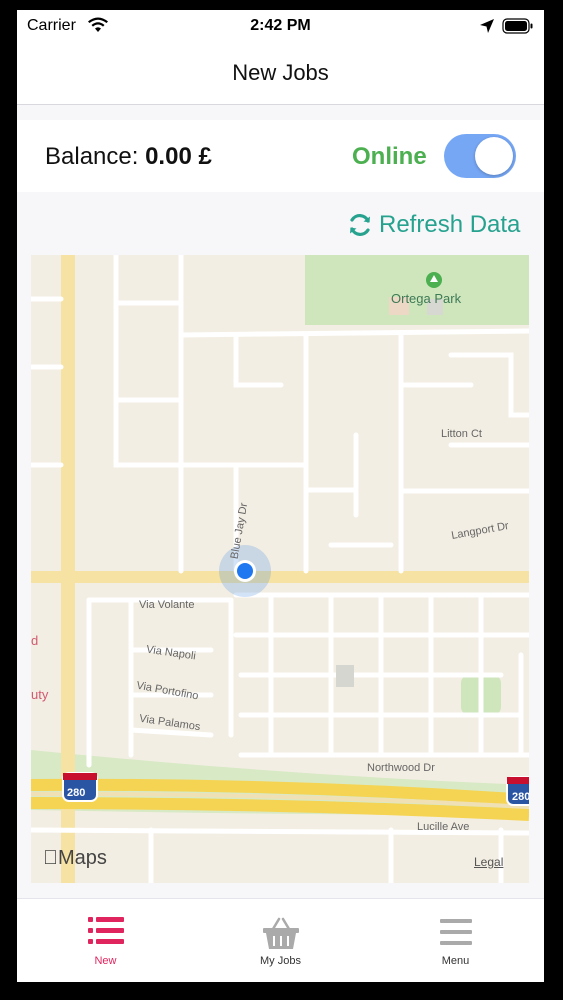 The height and width of the screenshot is (1000, 563). I want to click on tab-my-jobs: My Jobs, so click(280, 940).